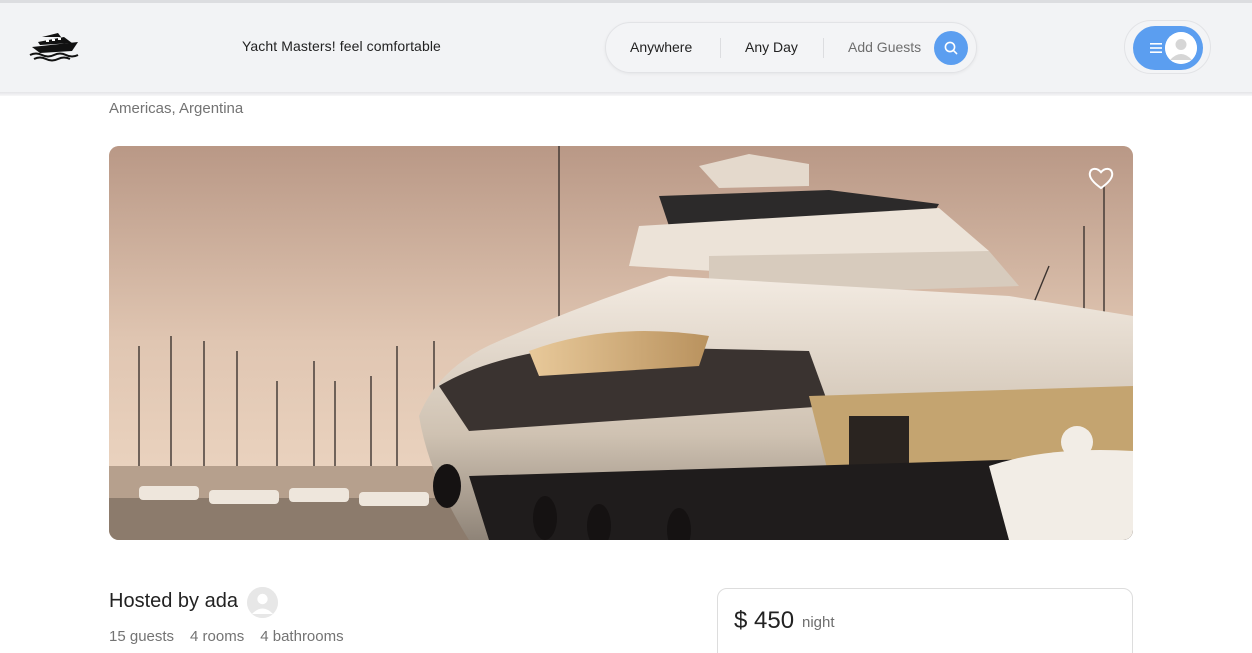 Image resolution: width=1252 pixels, height=653 pixels. What do you see at coordinates (262, 602) in the screenshot?
I see `host-avatar-icon` at bounding box center [262, 602].